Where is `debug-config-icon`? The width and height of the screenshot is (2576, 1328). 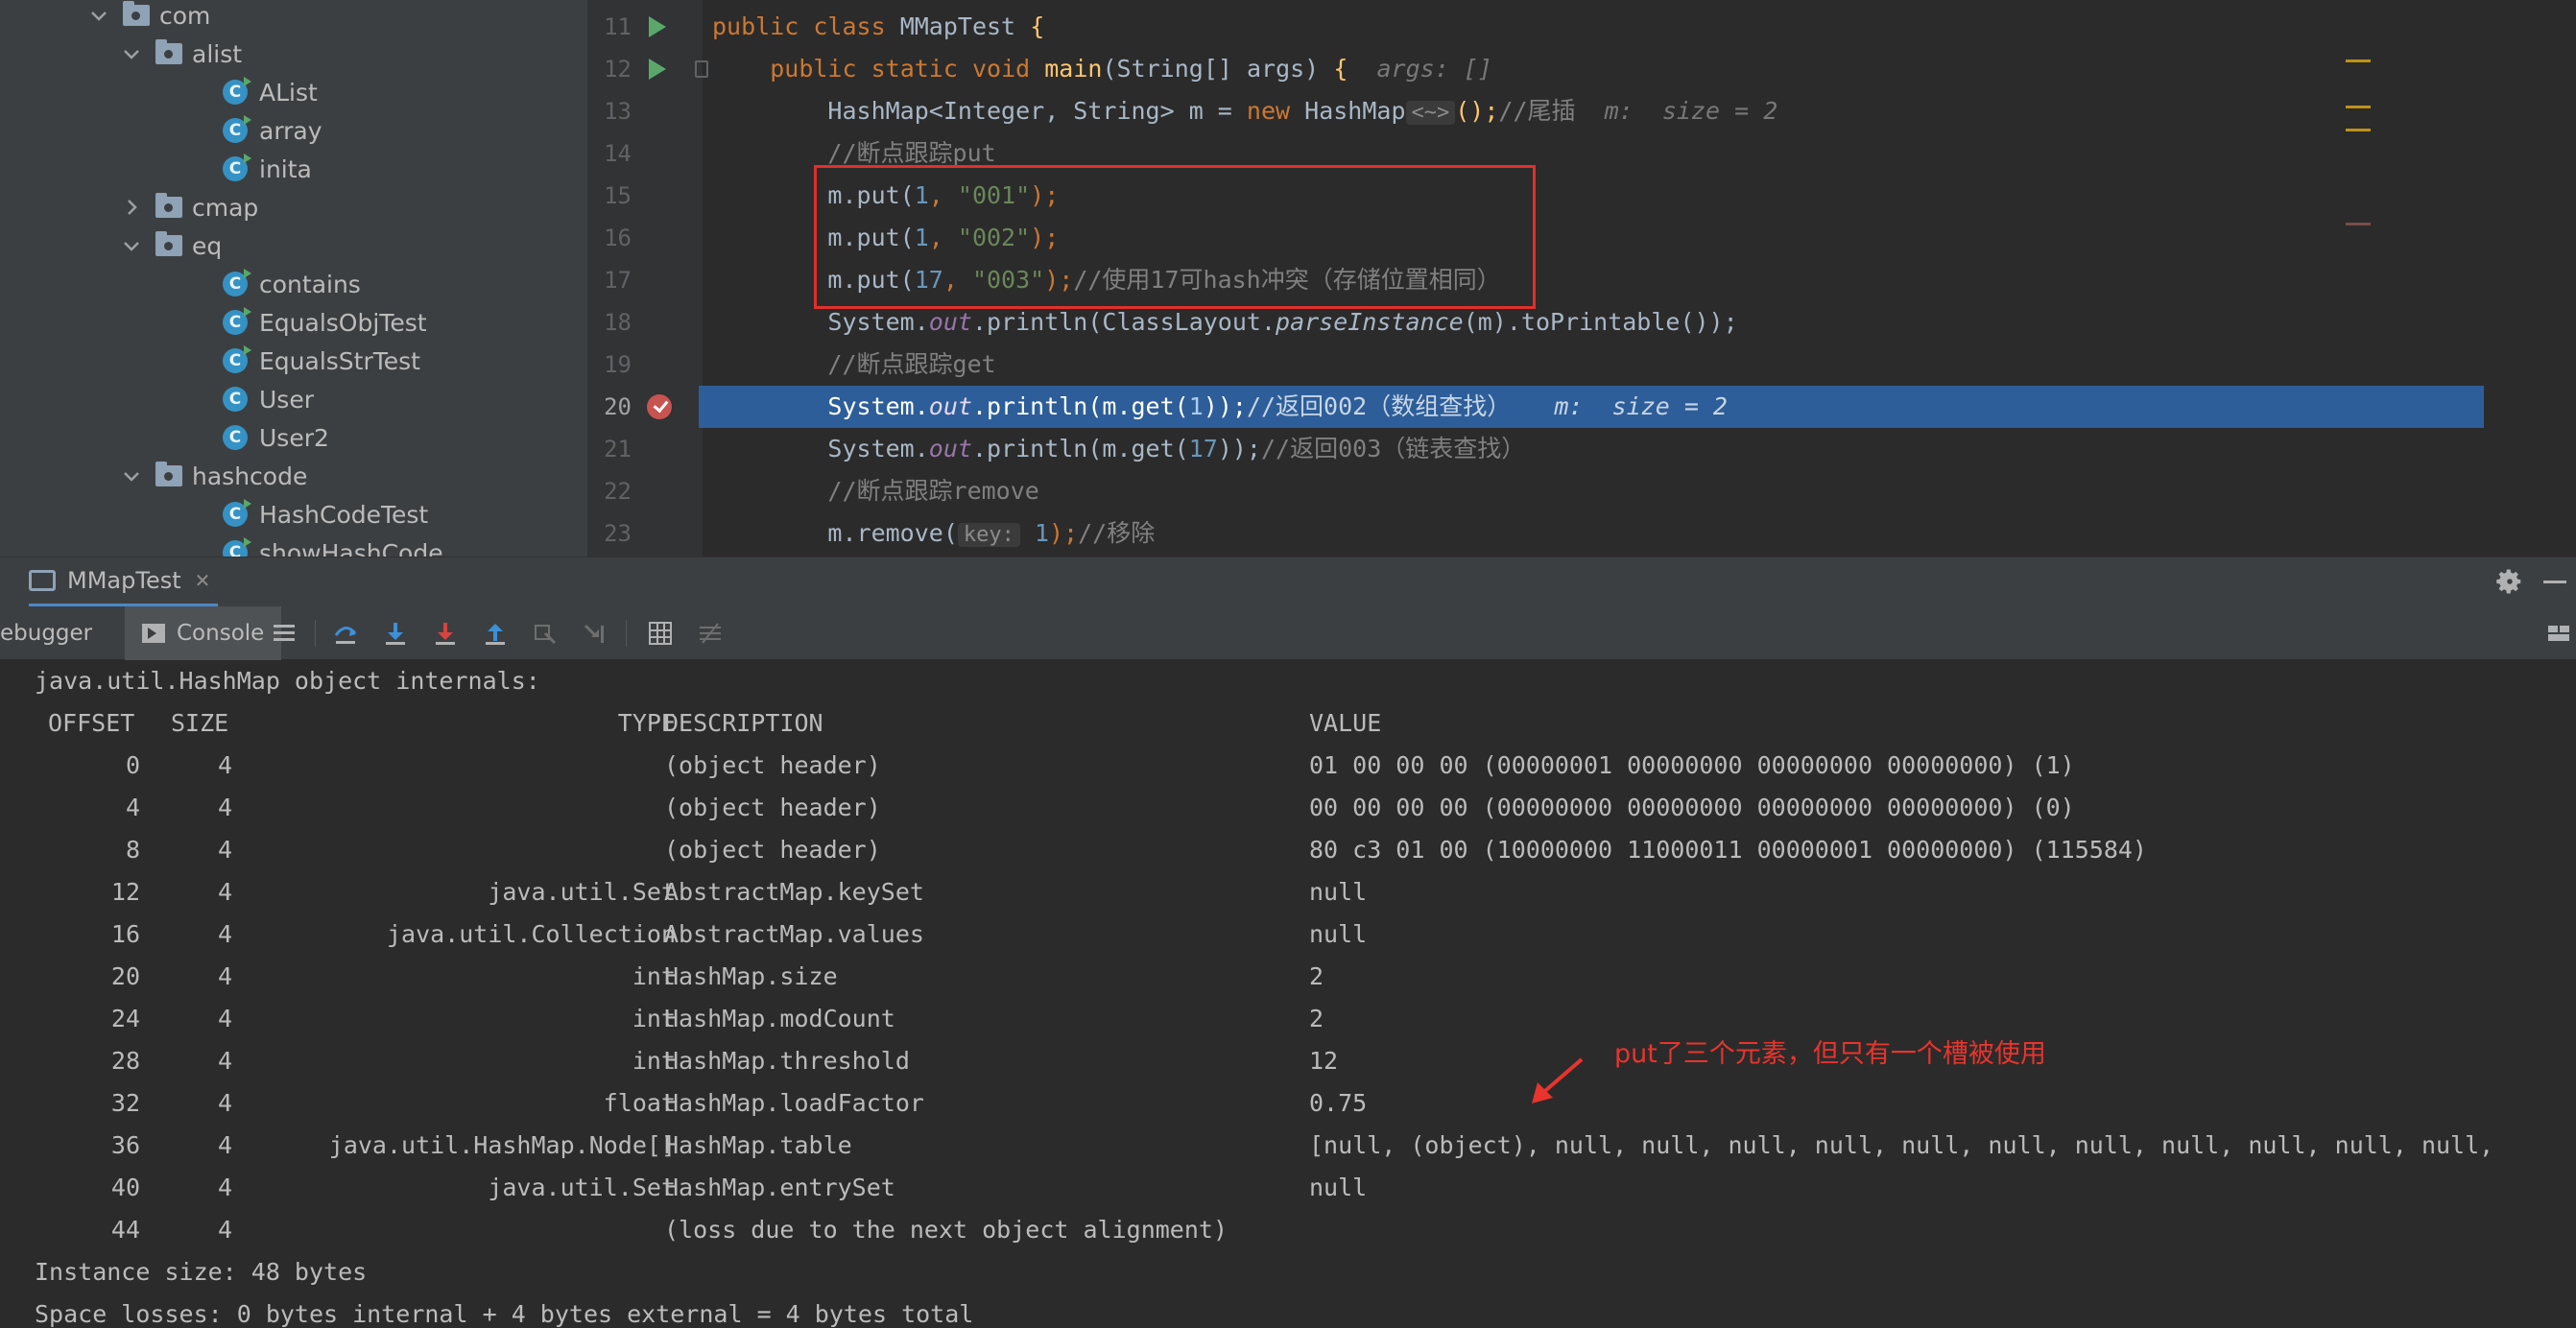 debug-config-icon is located at coordinates (42, 580).